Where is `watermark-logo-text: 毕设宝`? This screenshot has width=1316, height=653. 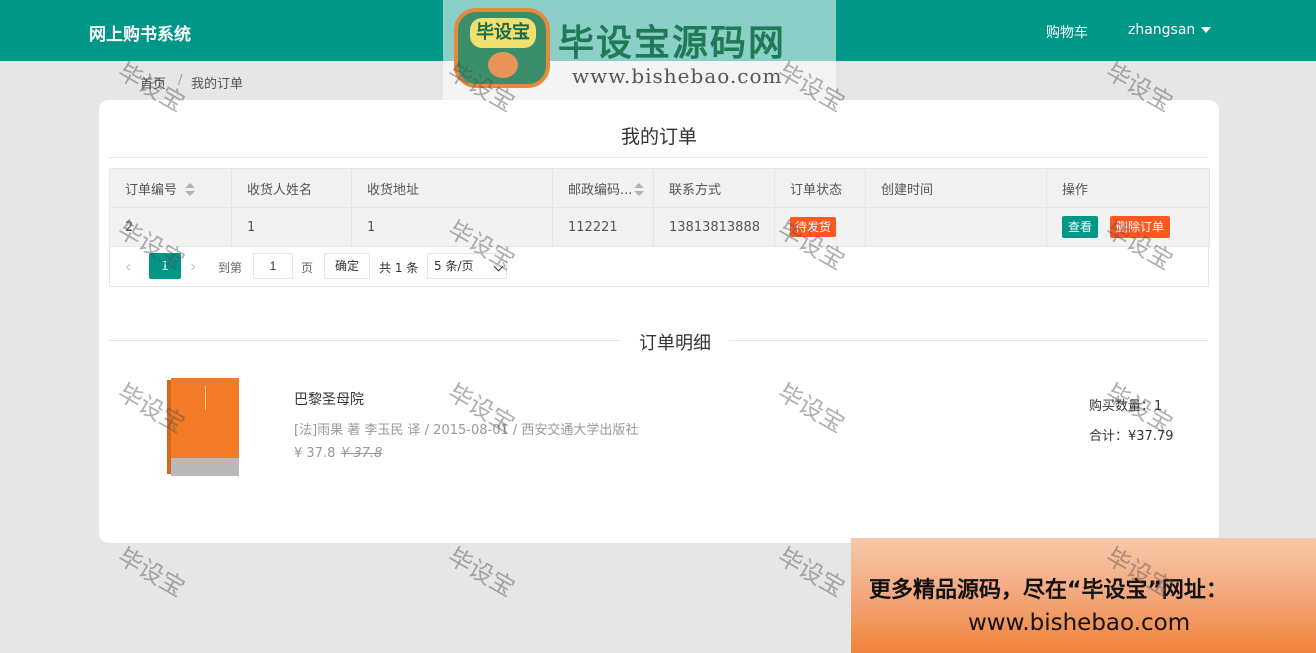 watermark-logo-text: 毕设宝 is located at coordinates (503, 33).